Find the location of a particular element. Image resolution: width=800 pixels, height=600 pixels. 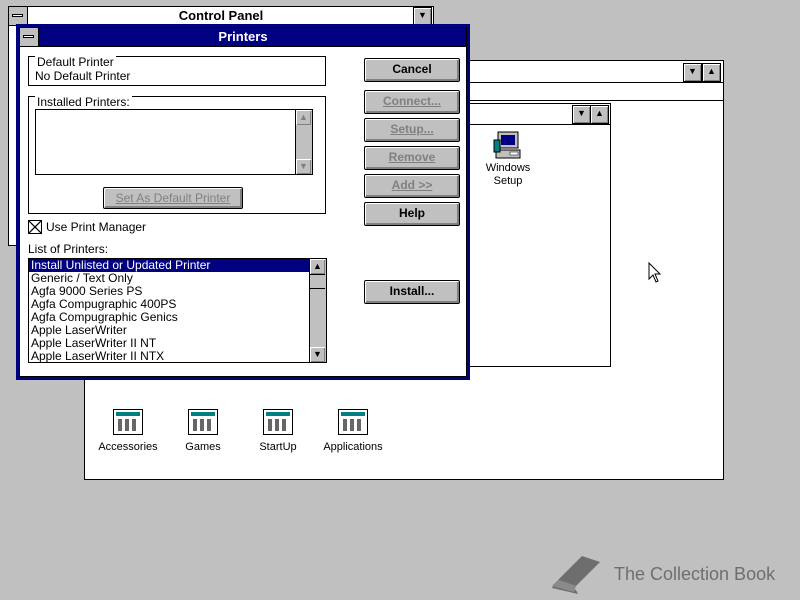

list-of-printers-label: List of Printers: is located at coordinates (68, 249).